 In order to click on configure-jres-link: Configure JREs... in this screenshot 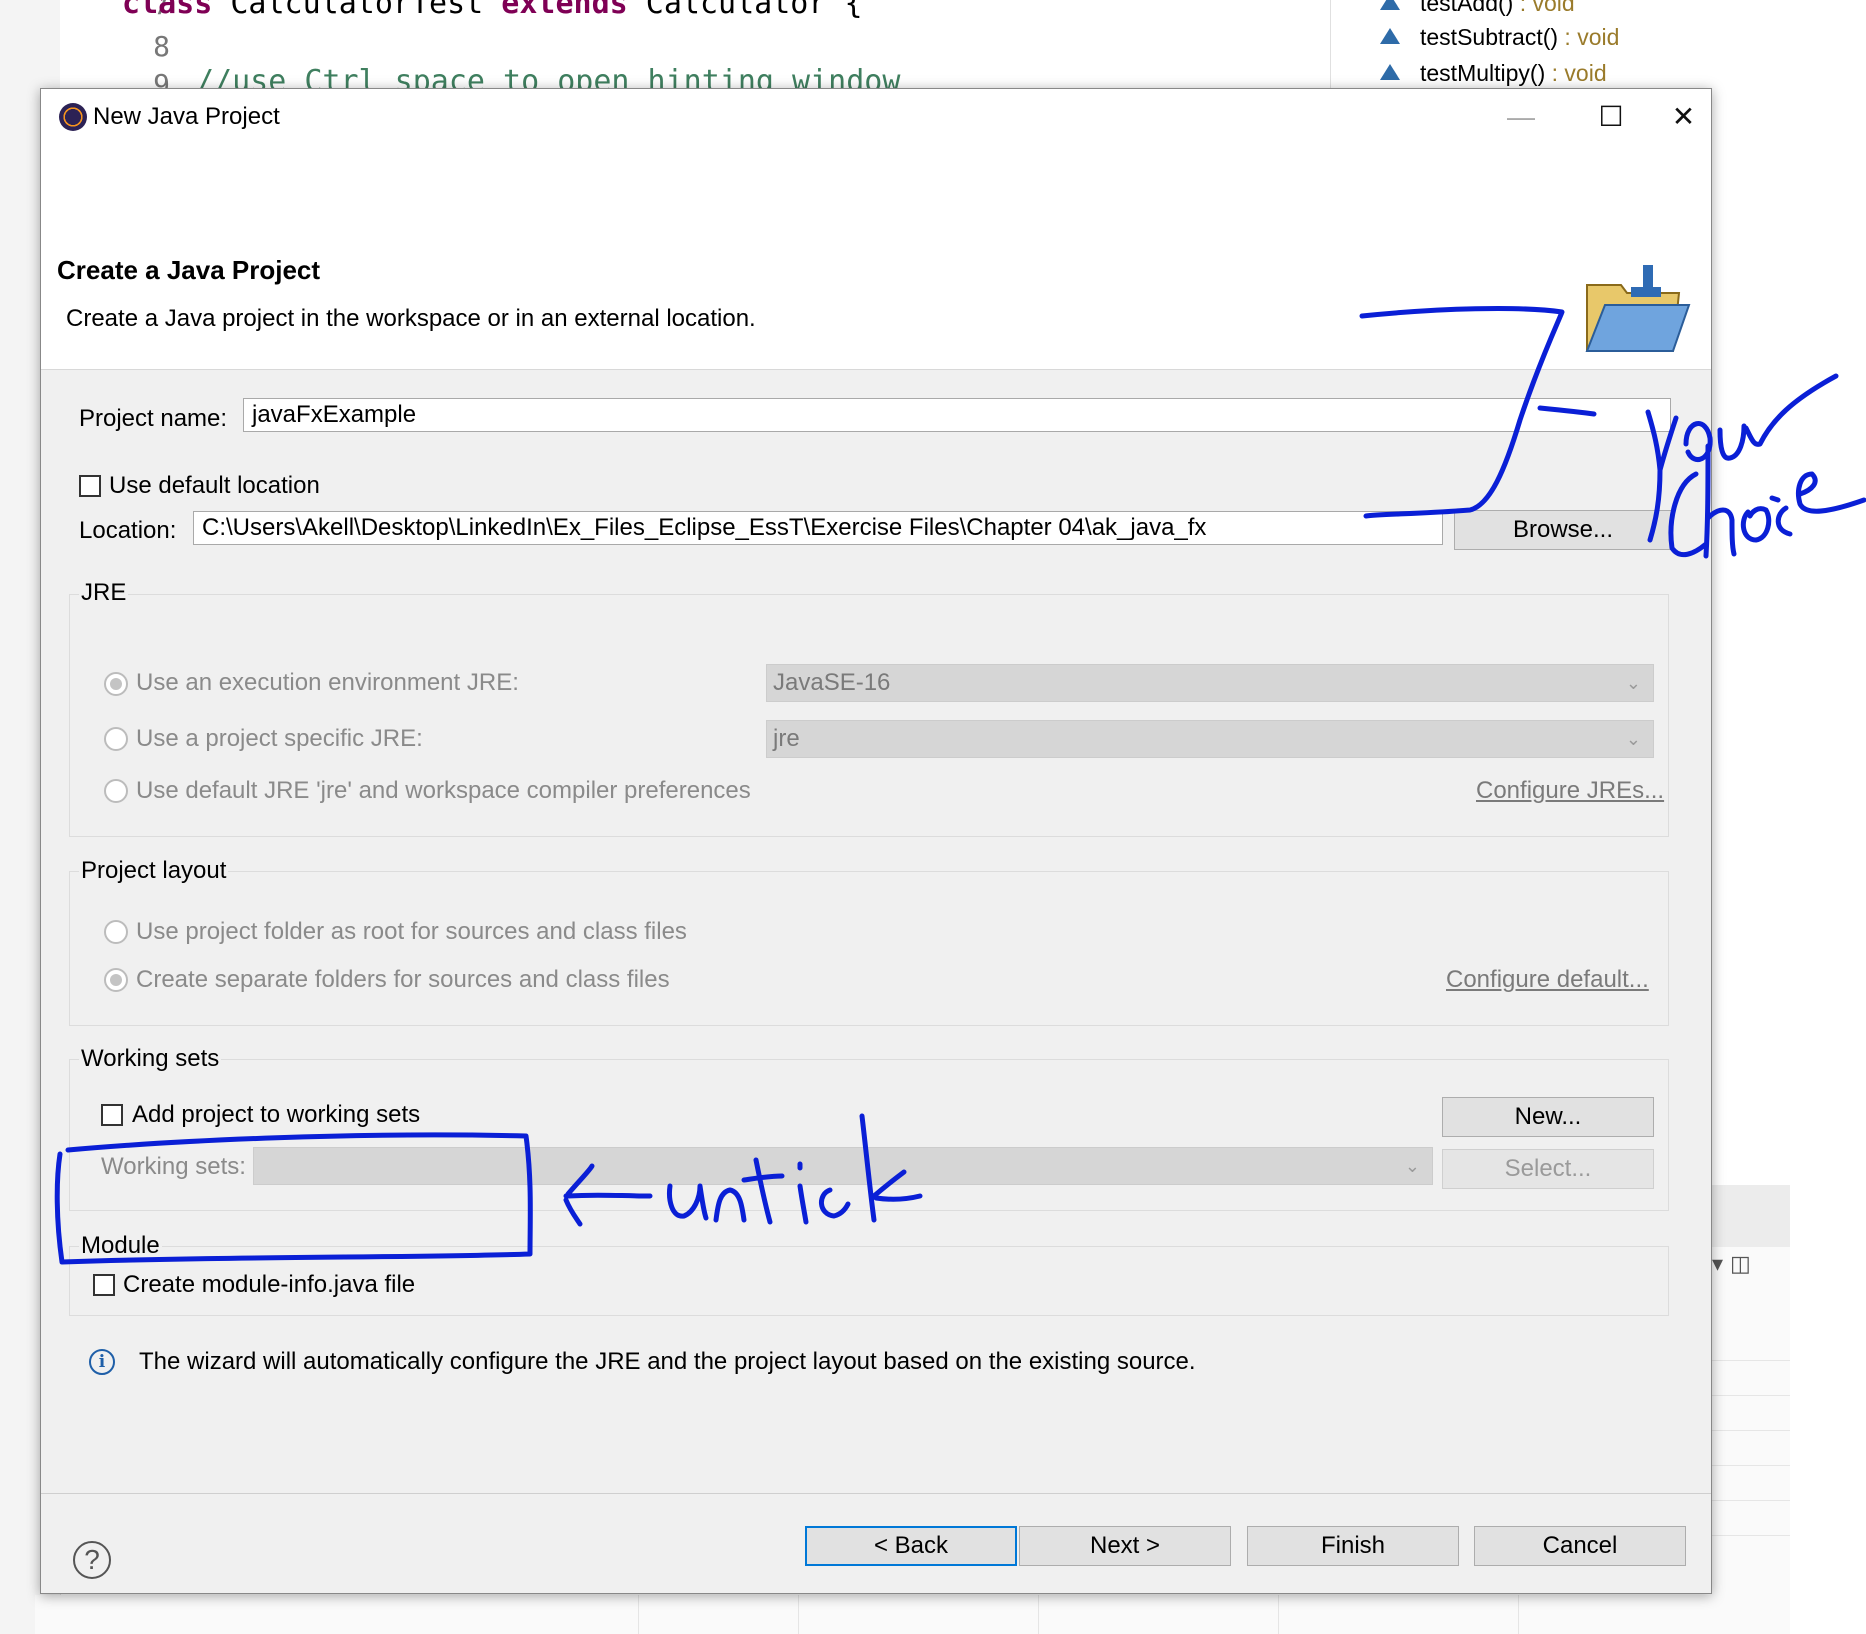, I will do `click(1570, 791)`.